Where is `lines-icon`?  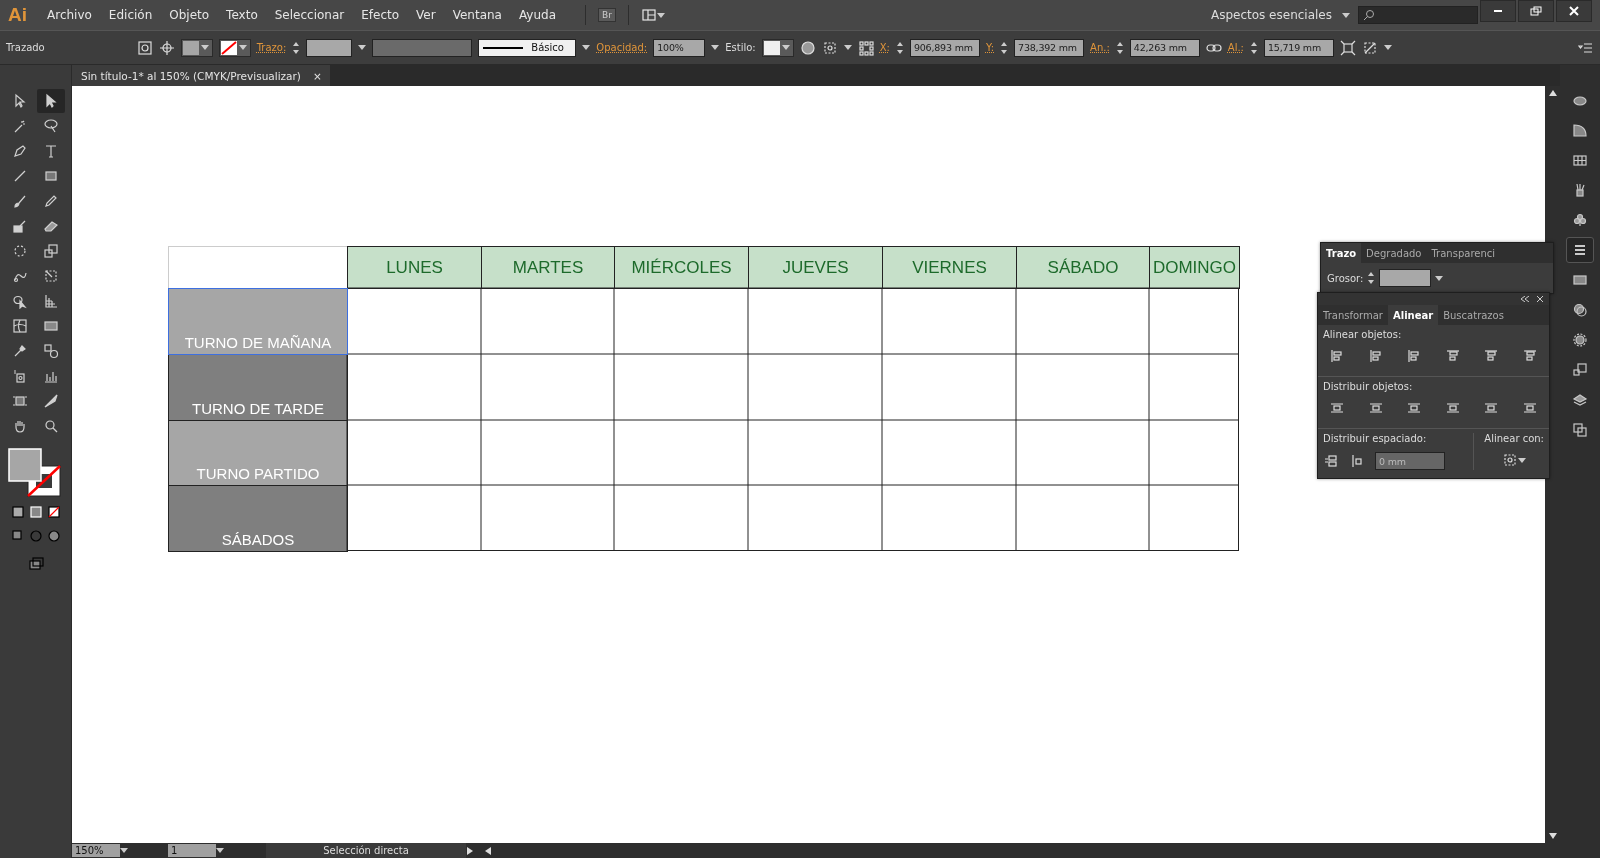
lines-icon is located at coordinates (1580, 250).